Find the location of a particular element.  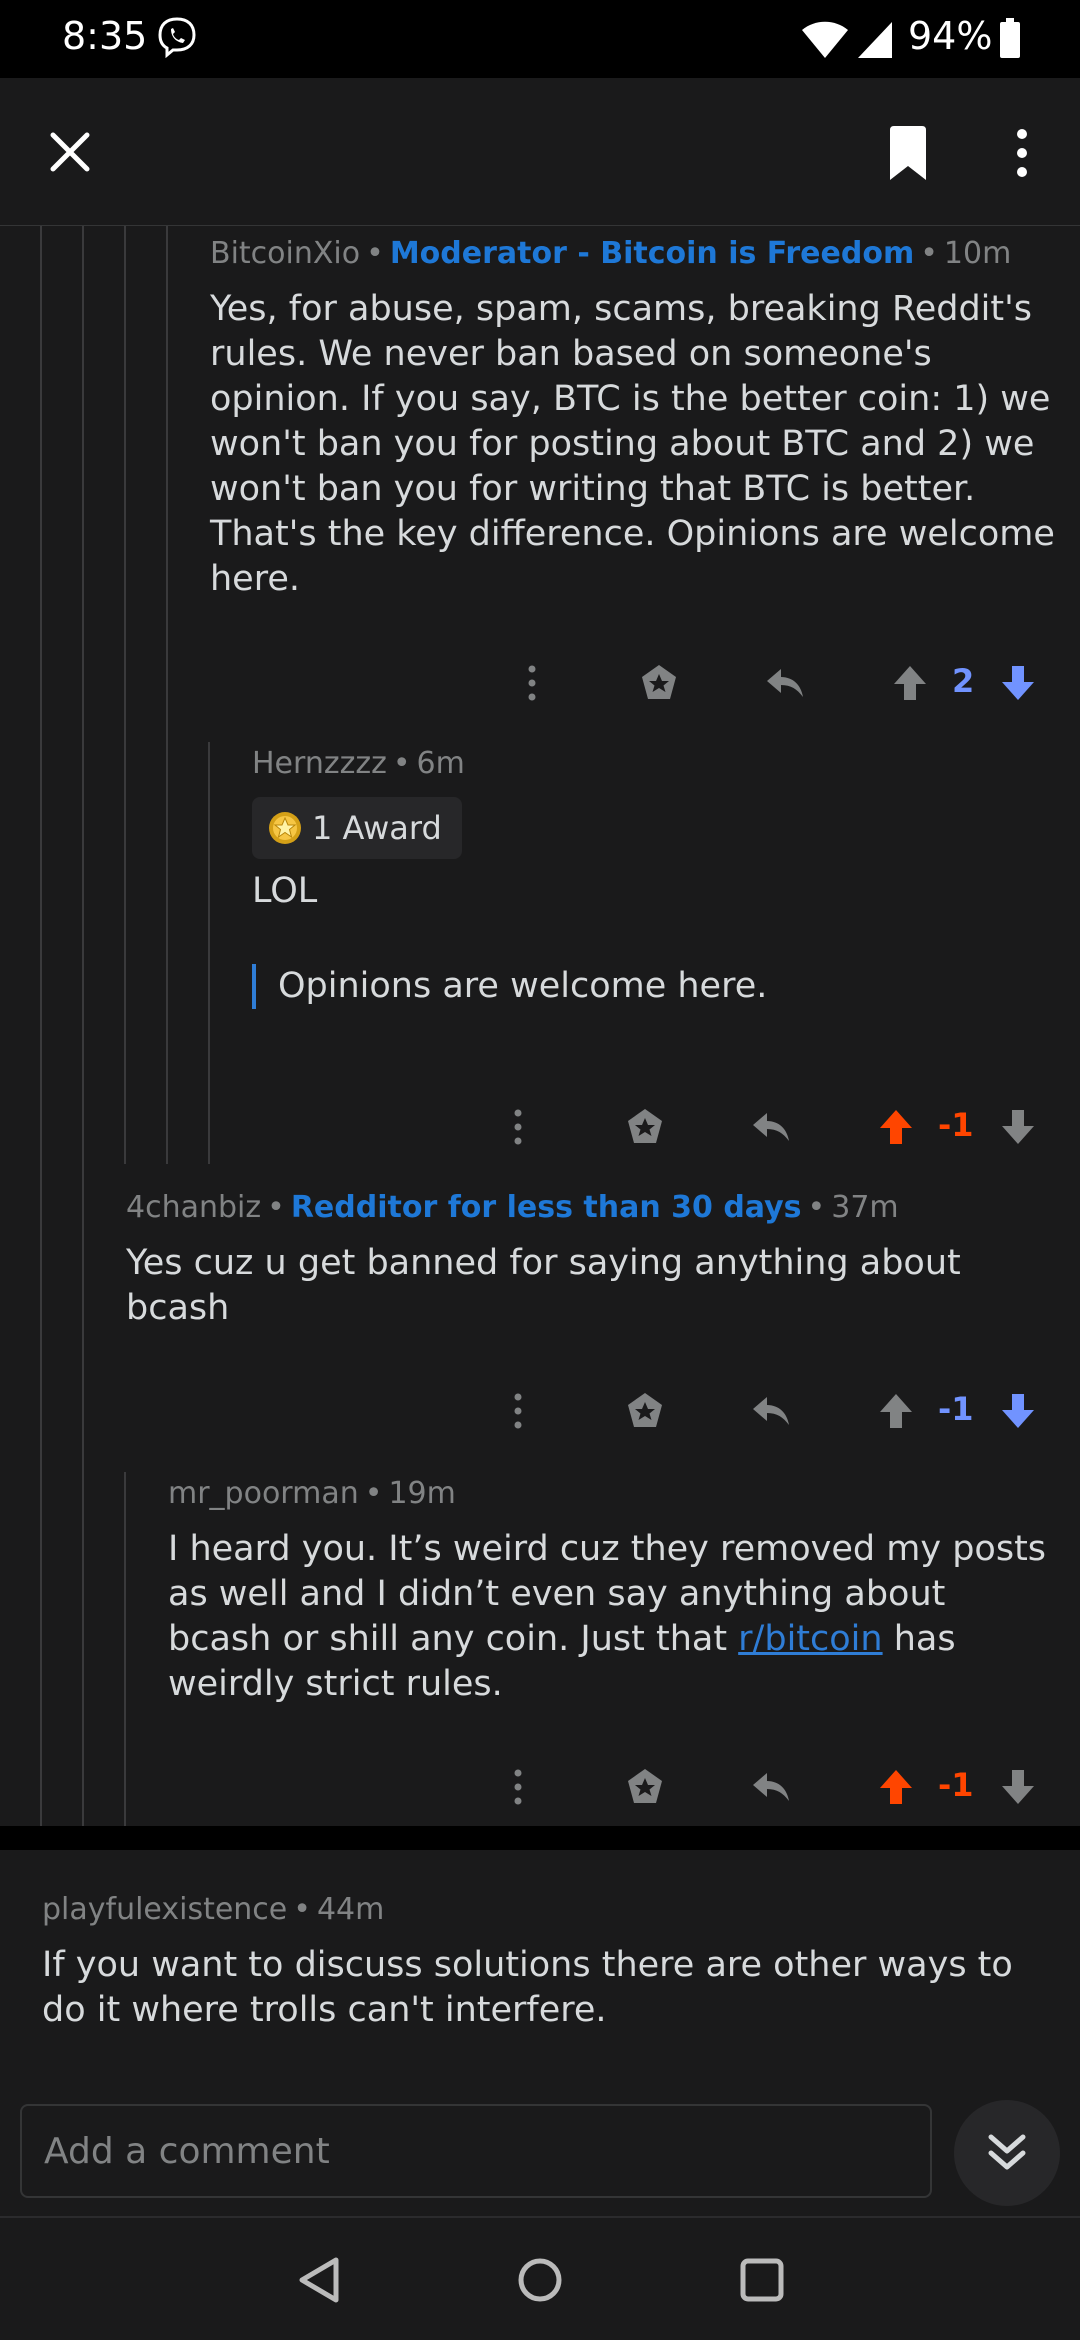

award-badge: 1 Award is located at coordinates (357, 828).